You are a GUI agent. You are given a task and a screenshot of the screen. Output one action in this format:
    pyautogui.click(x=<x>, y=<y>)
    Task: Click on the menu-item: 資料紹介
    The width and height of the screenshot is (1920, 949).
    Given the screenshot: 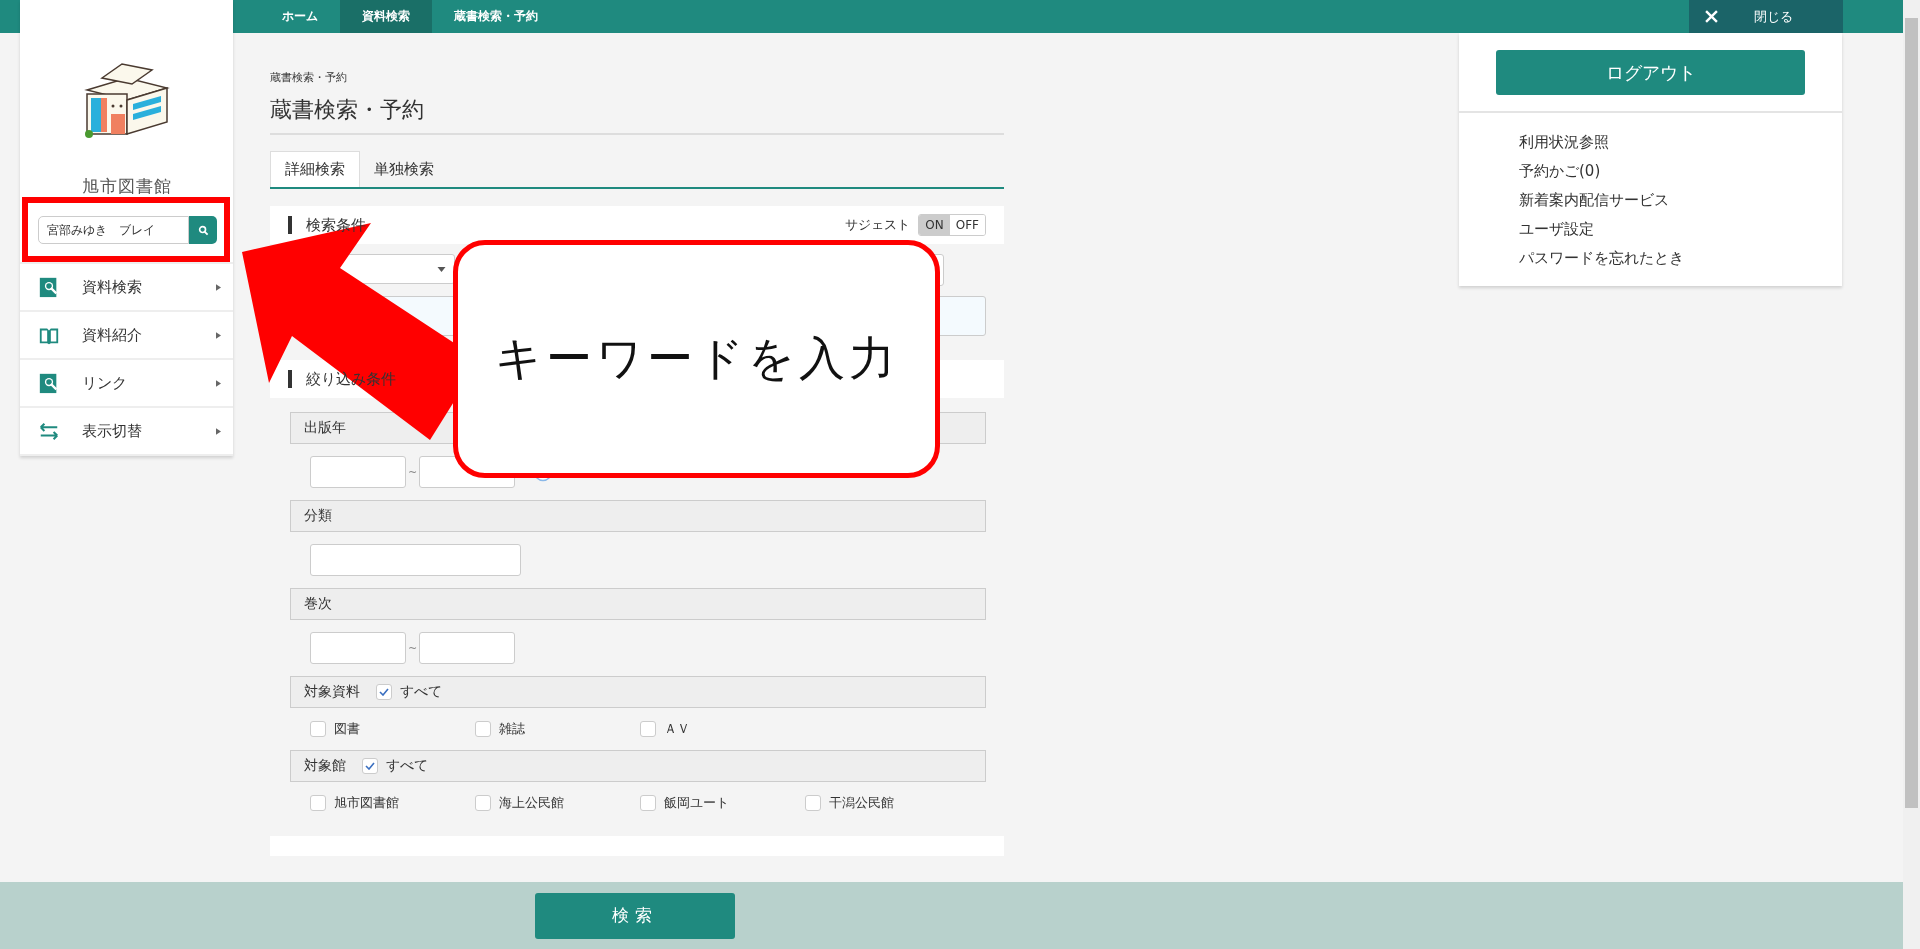 What is the action you would take?
    pyautogui.click(x=126, y=336)
    